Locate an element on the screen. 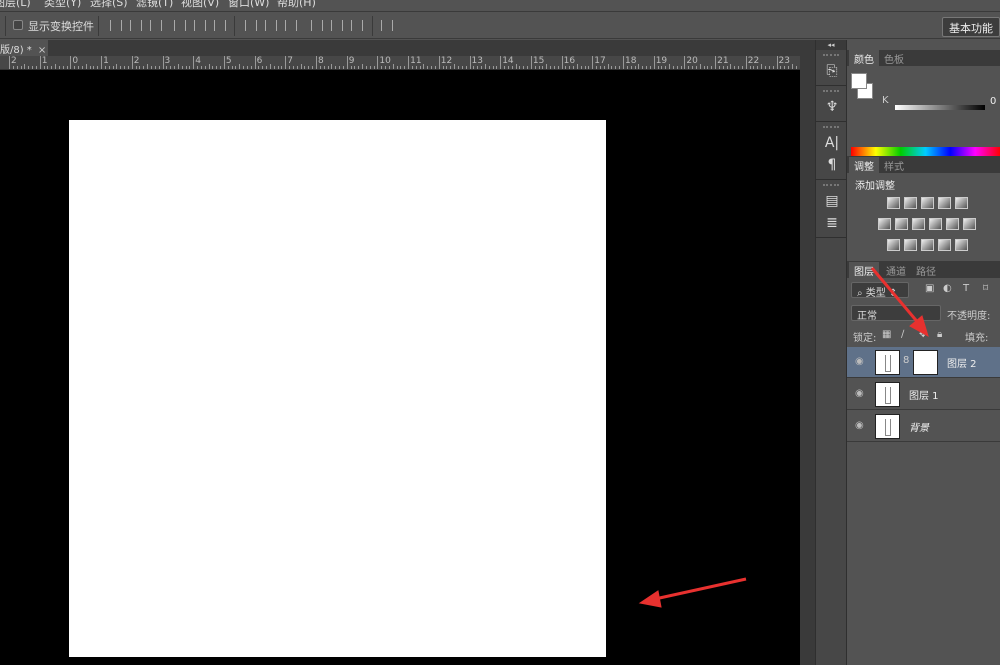 Image resolution: width=1000 pixels, height=665 pixels. hue-saturation-icon is located at coordinates (884, 224).